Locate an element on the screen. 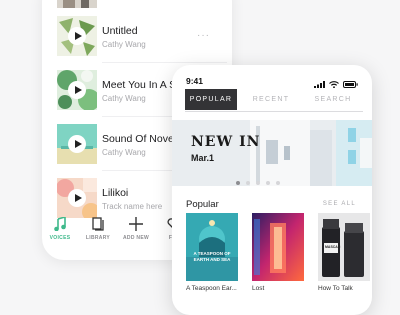  tab-add-new: ADD NEW is located at coordinates (136, 228).